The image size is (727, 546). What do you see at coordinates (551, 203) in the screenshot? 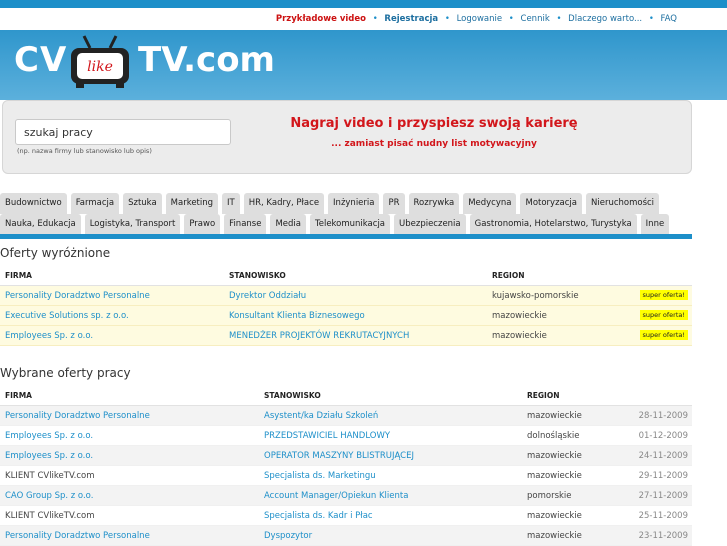
I see `category-tab: Motoryzacja` at bounding box center [551, 203].